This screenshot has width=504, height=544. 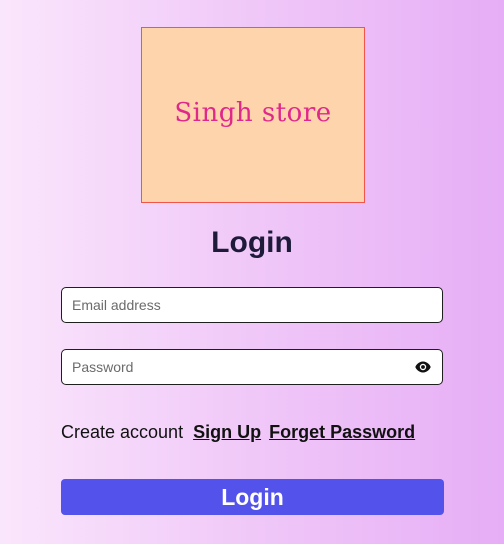 I want to click on email-field-container, so click(x=252, y=305).